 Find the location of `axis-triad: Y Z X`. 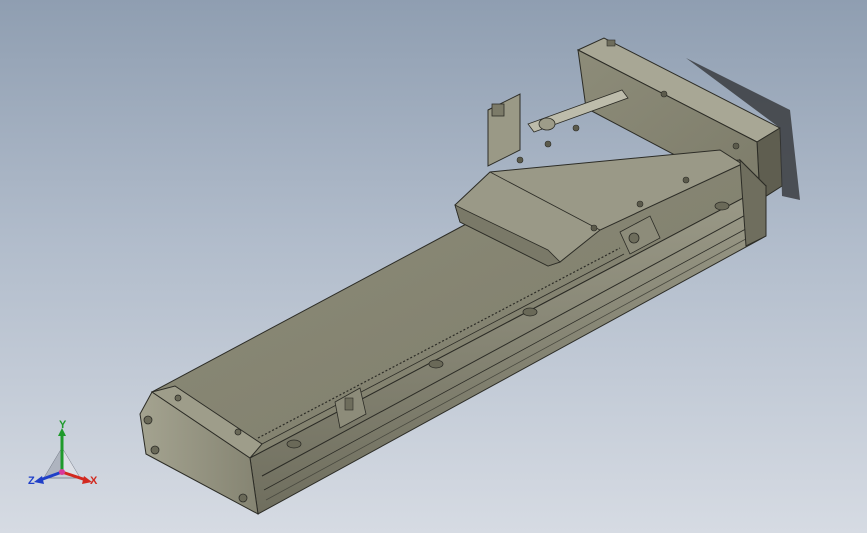

axis-triad: Y Z X is located at coordinates (64, 458).